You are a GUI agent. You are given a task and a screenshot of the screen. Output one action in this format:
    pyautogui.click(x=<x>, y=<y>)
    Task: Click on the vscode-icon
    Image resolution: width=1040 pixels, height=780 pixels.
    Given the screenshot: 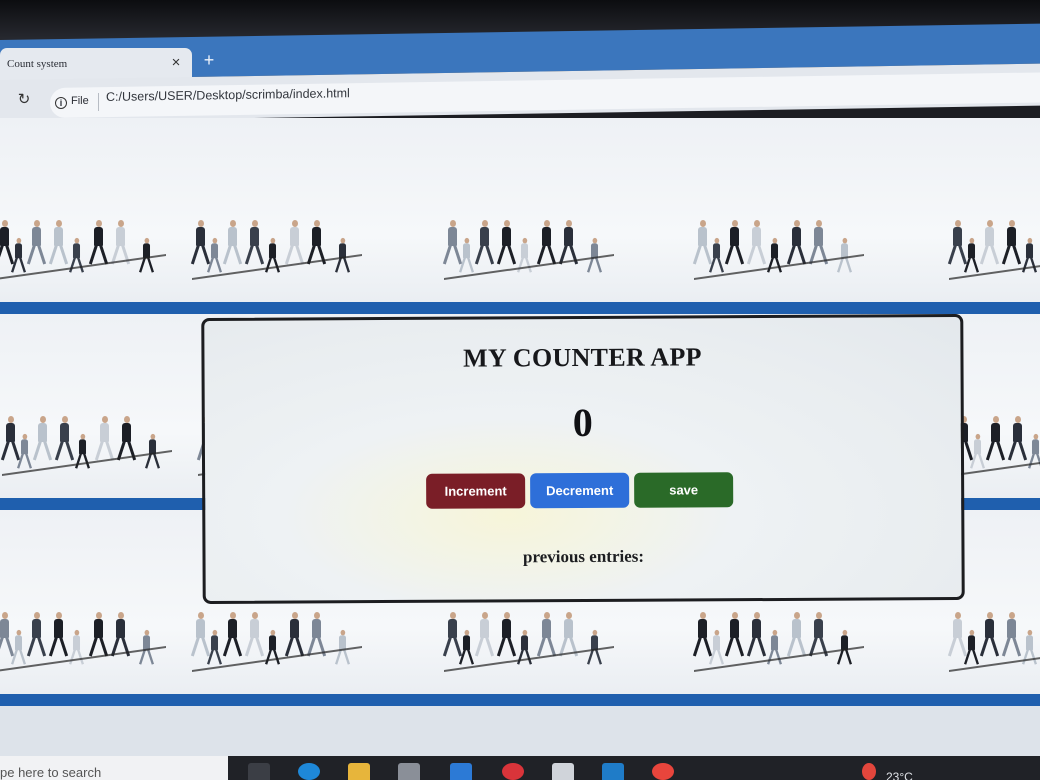 What is the action you would take?
    pyautogui.click(x=613, y=771)
    